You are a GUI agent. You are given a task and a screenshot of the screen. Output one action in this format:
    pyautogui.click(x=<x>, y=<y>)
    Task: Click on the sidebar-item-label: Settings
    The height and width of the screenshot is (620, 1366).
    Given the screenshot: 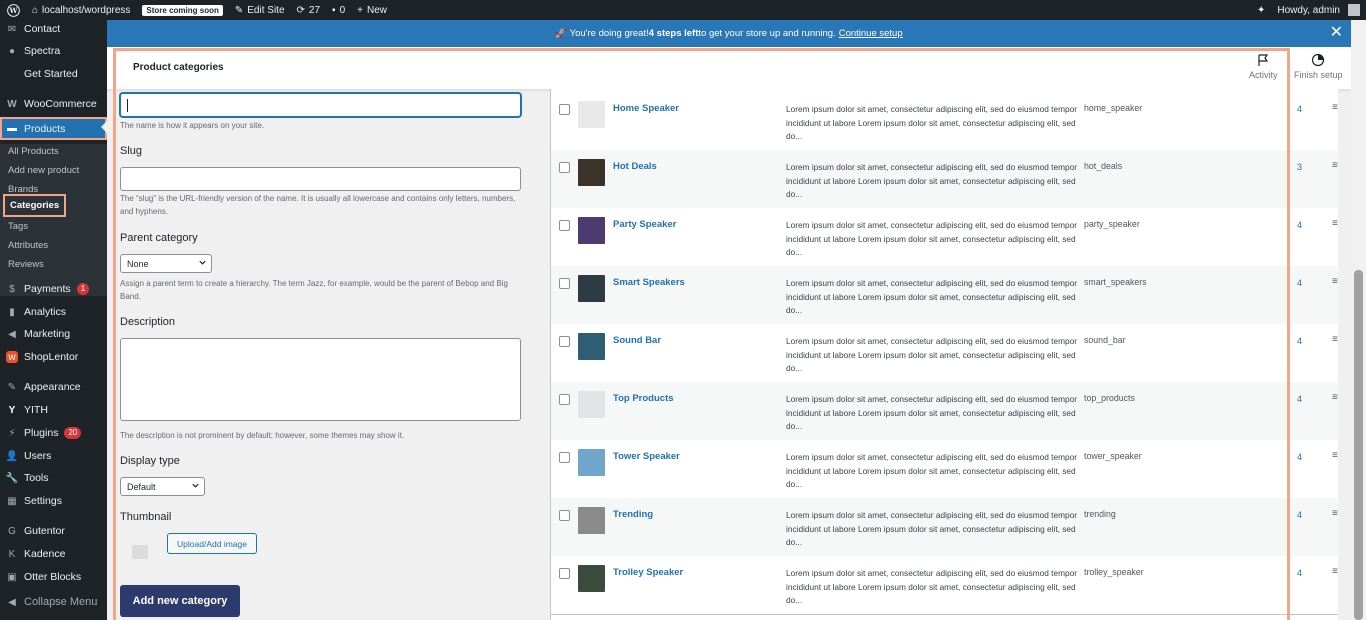 What is the action you would take?
    pyautogui.click(x=43, y=501)
    